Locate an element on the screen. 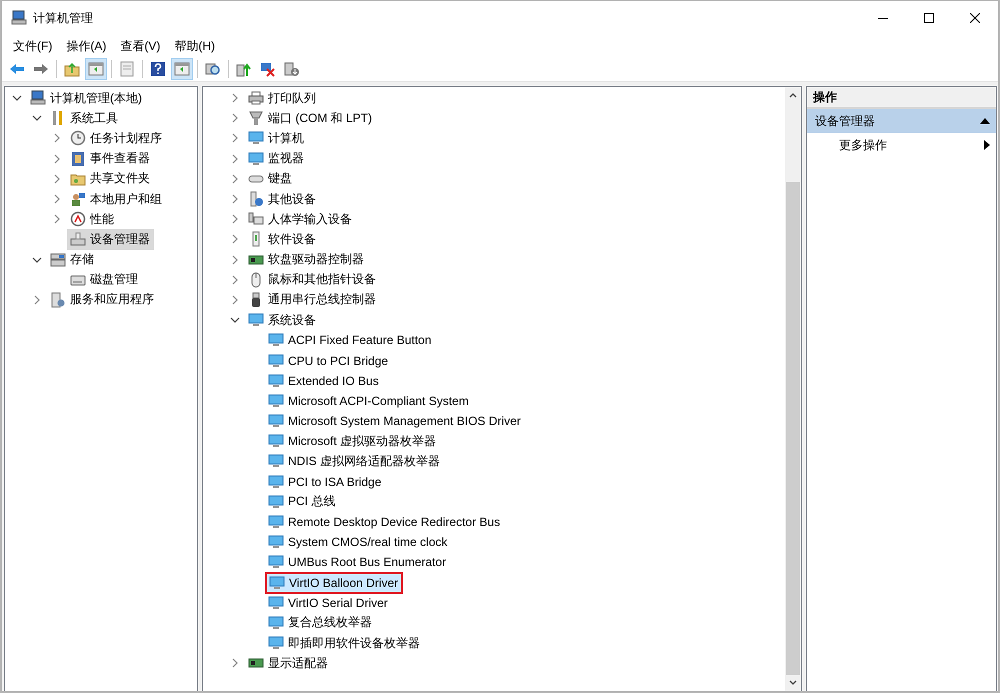 This screenshot has height=693, width=1000. collapse-triangle-icon is located at coordinates (985, 121).